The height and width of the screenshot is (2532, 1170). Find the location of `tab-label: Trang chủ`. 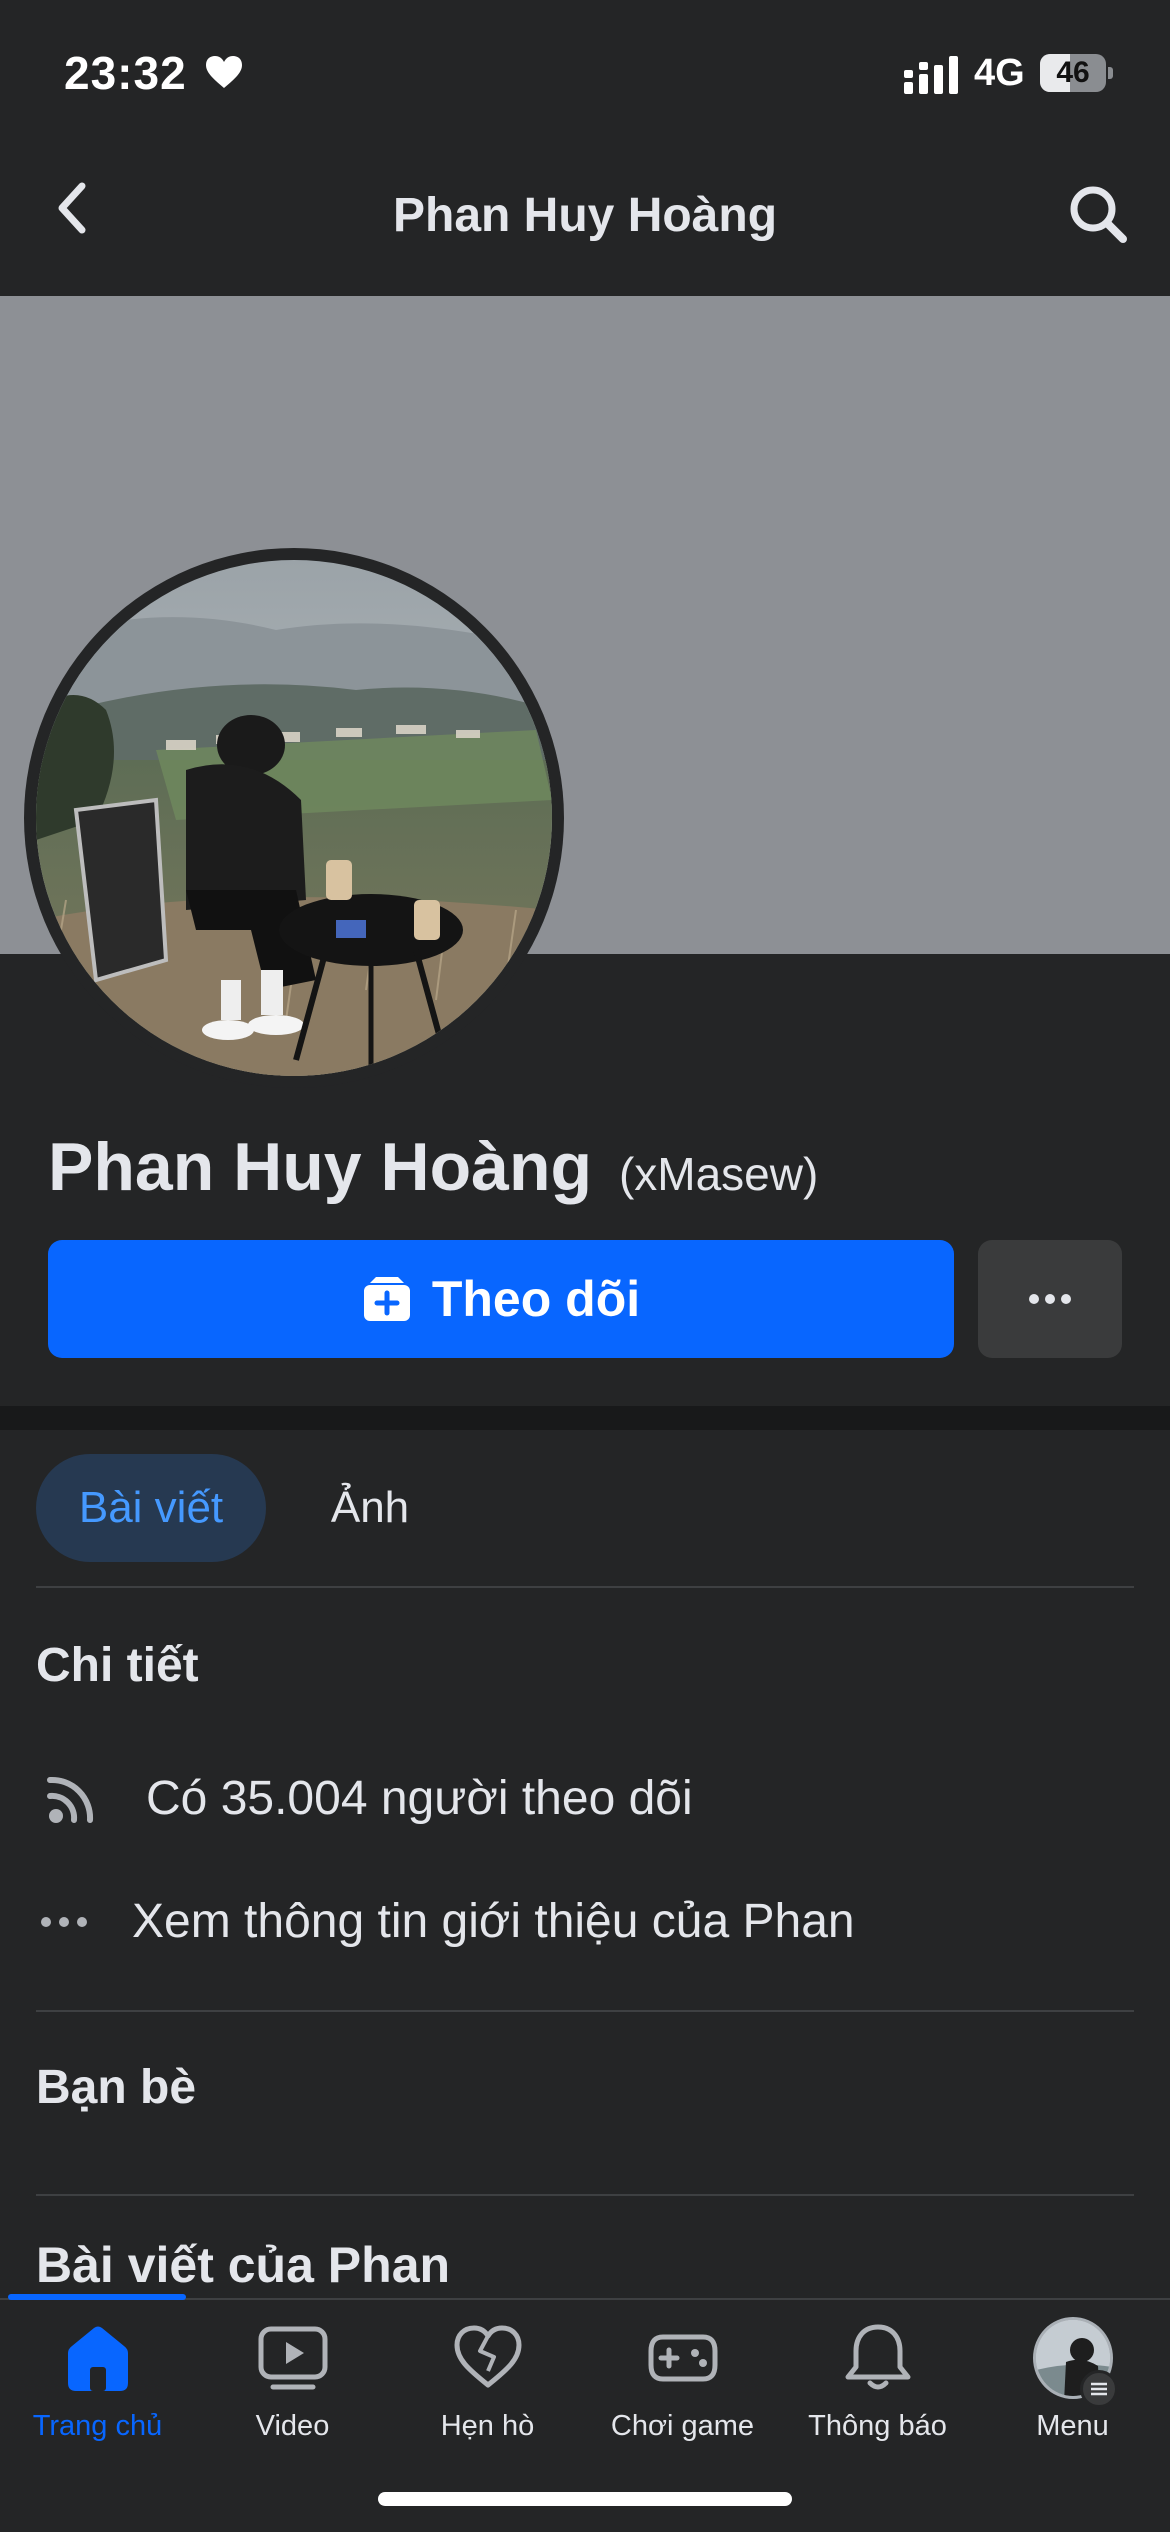

tab-label: Trang chủ is located at coordinates (97, 2426).